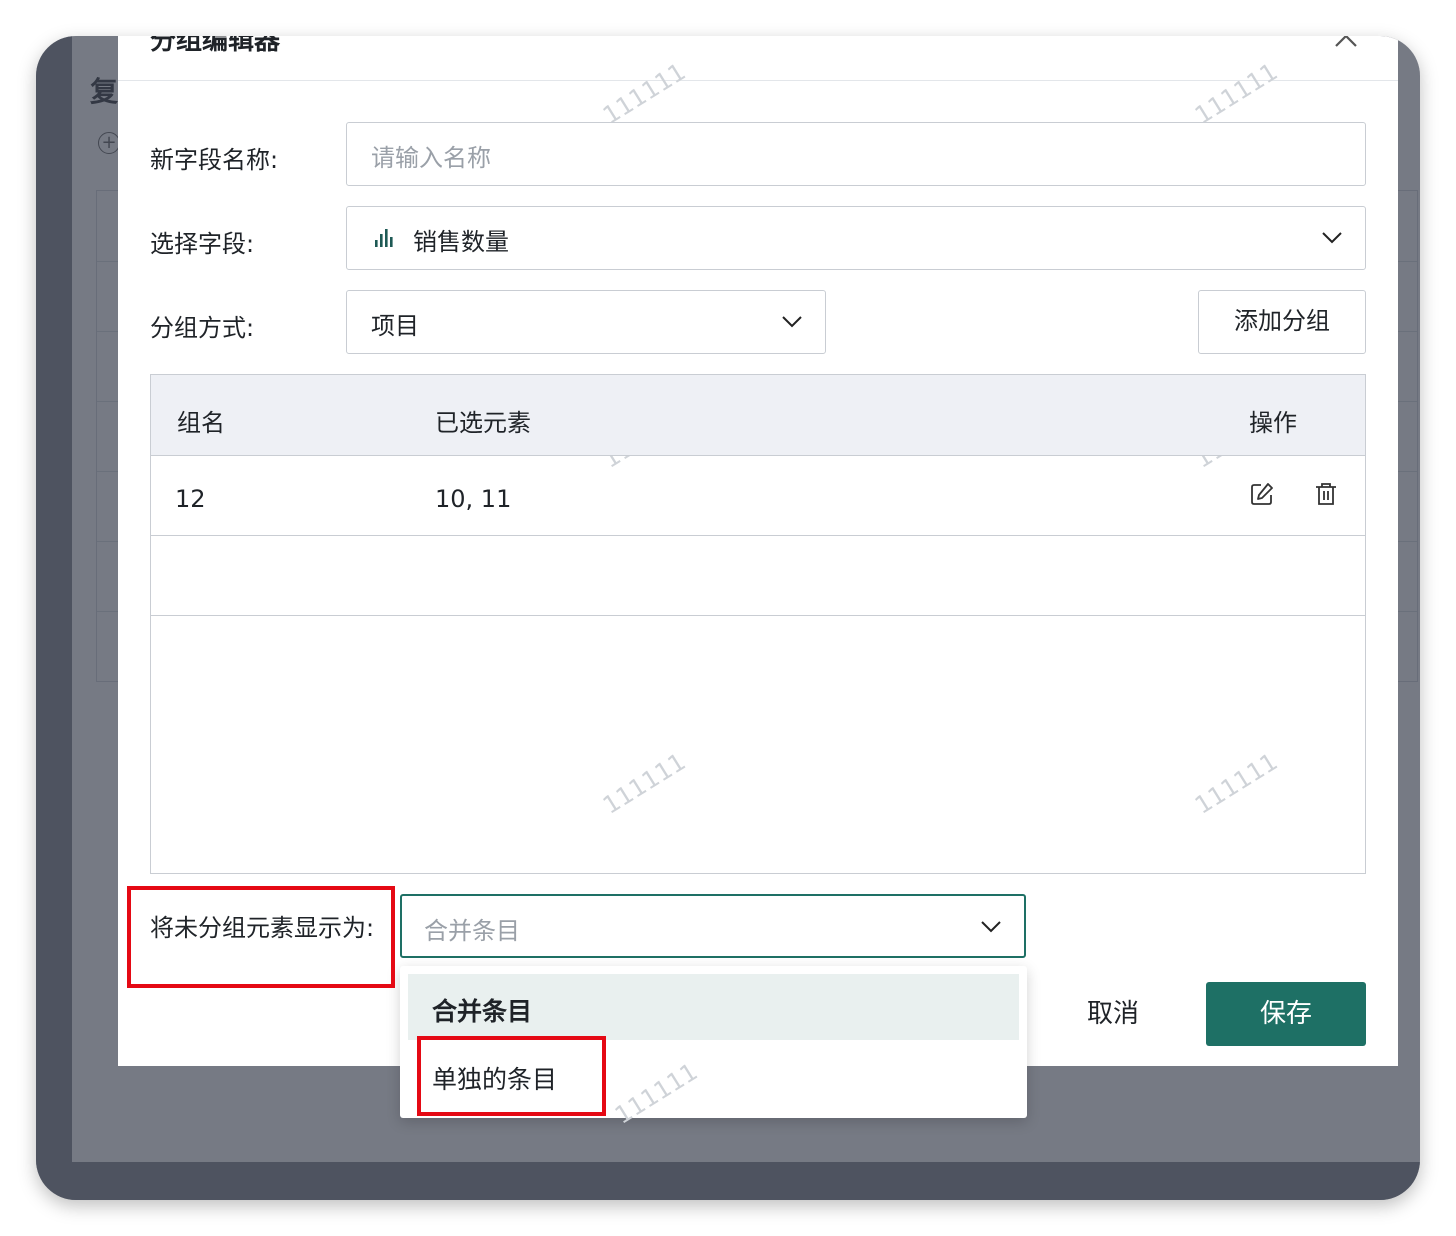 Image resolution: width=1456 pixels, height=1236 pixels. I want to click on unmatched-elements-value: 合并条目, so click(472, 931).